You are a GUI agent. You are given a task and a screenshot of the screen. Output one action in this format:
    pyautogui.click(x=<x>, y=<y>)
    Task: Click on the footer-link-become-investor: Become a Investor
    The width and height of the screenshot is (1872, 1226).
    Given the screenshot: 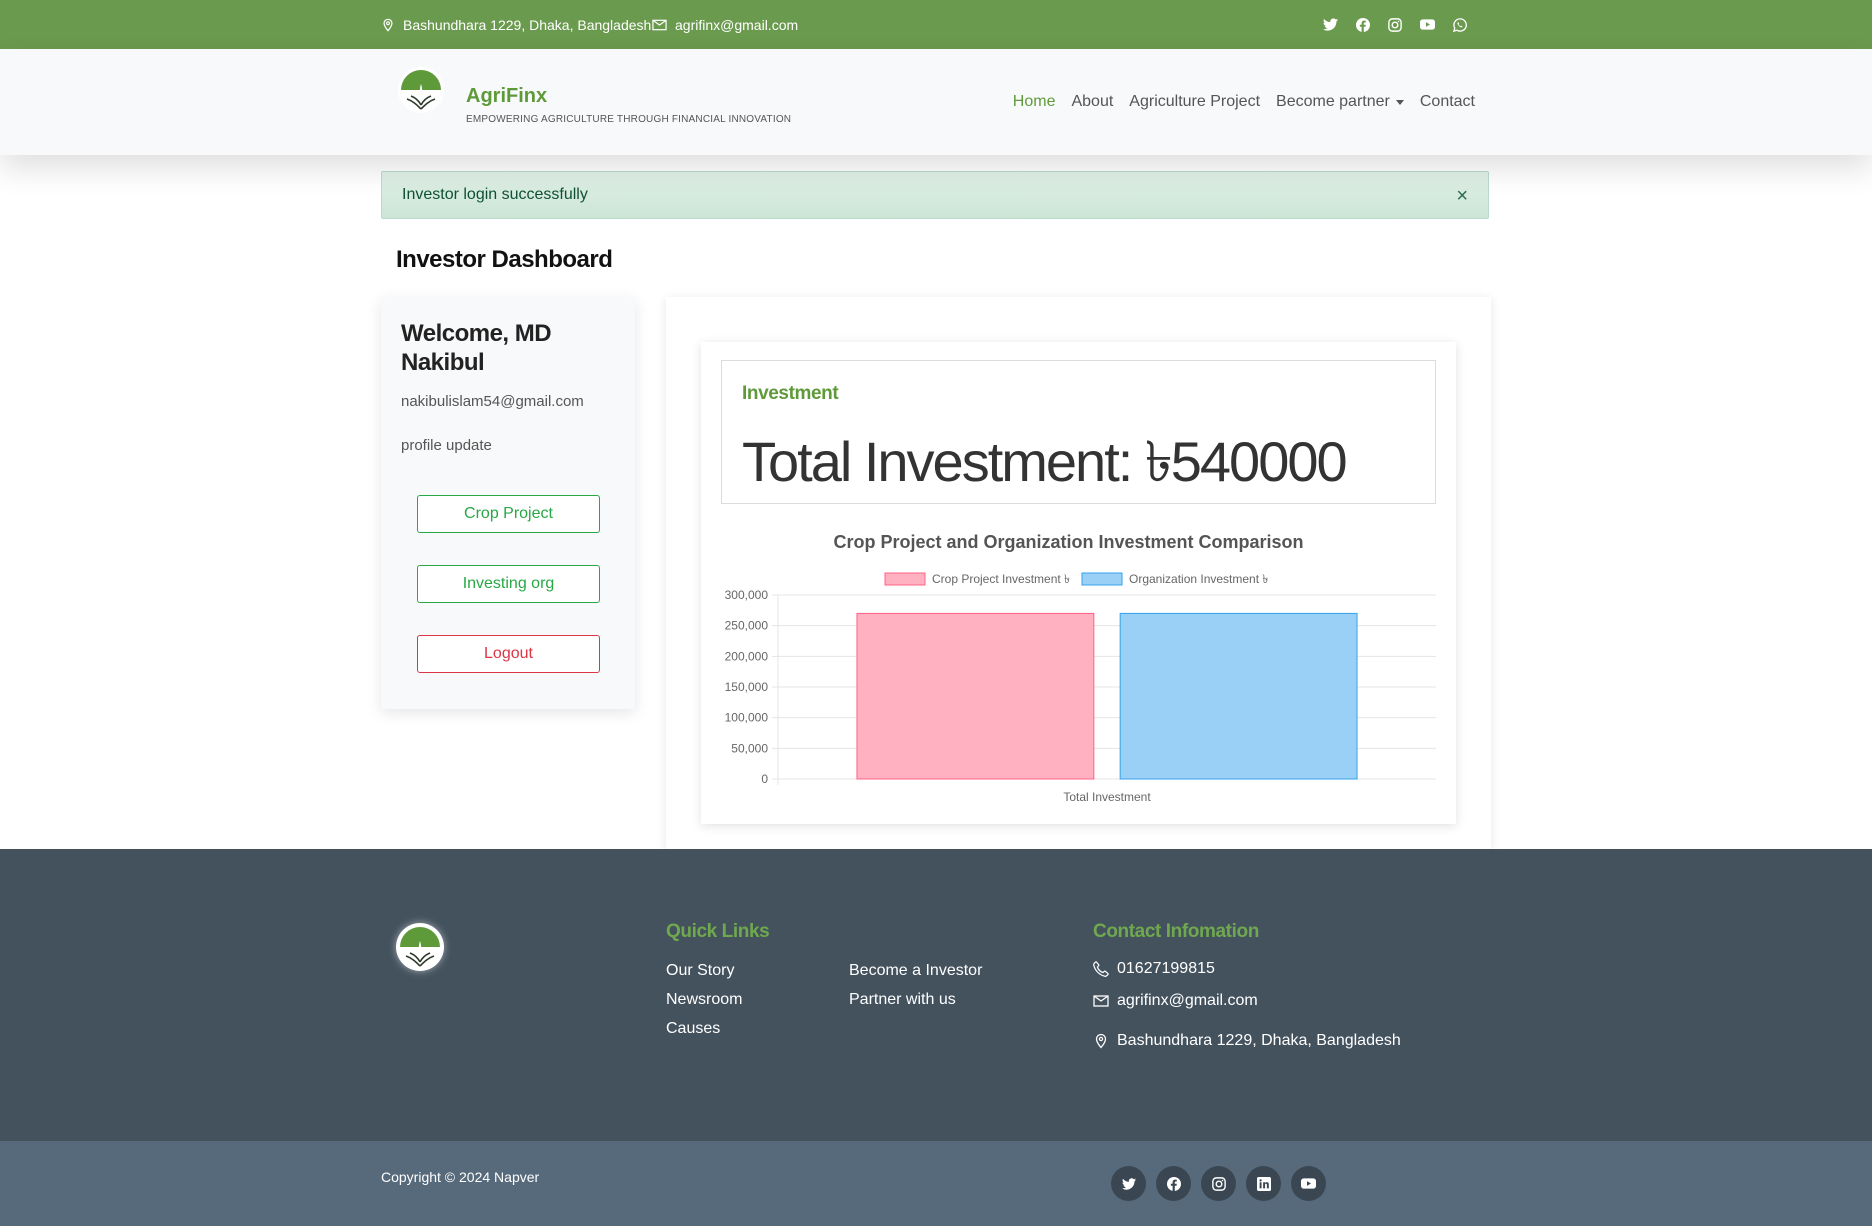 What is the action you would take?
    pyautogui.click(x=915, y=971)
    